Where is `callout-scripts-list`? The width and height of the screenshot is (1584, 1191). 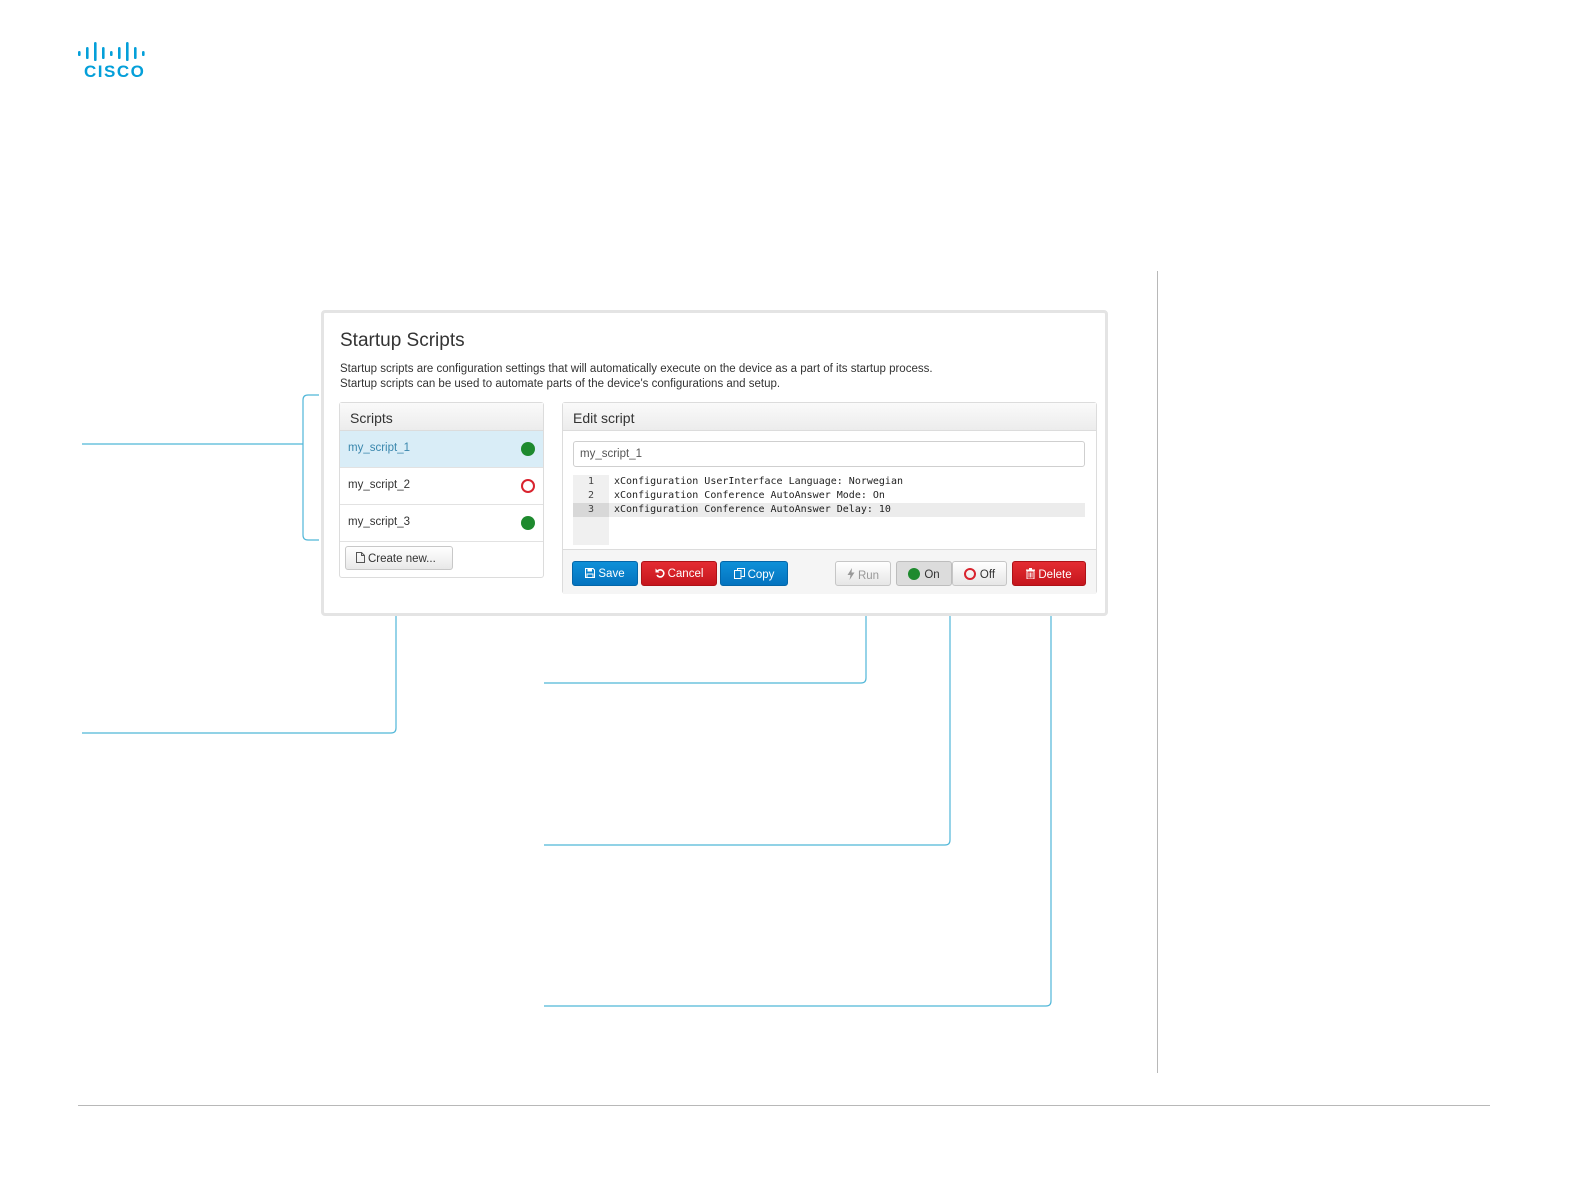
callout-scripts-list is located at coordinates (200, 467).